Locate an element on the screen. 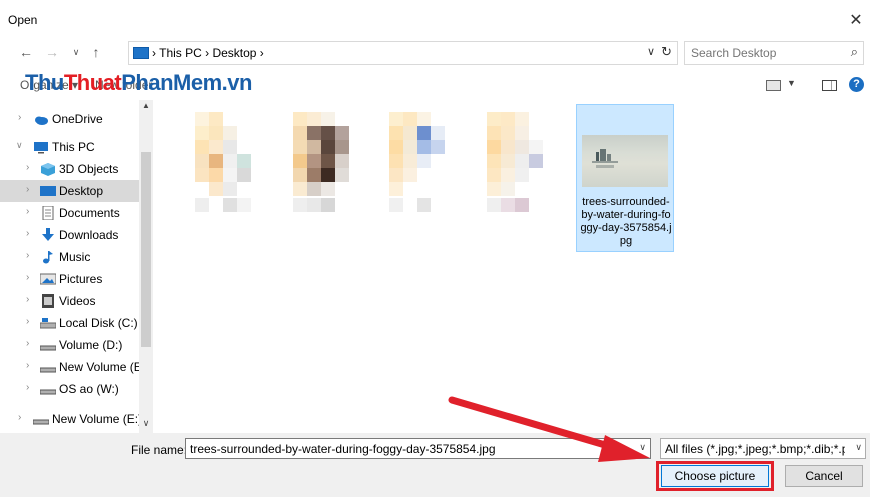  nav-item-label: Documents is located at coordinates (89, 213).